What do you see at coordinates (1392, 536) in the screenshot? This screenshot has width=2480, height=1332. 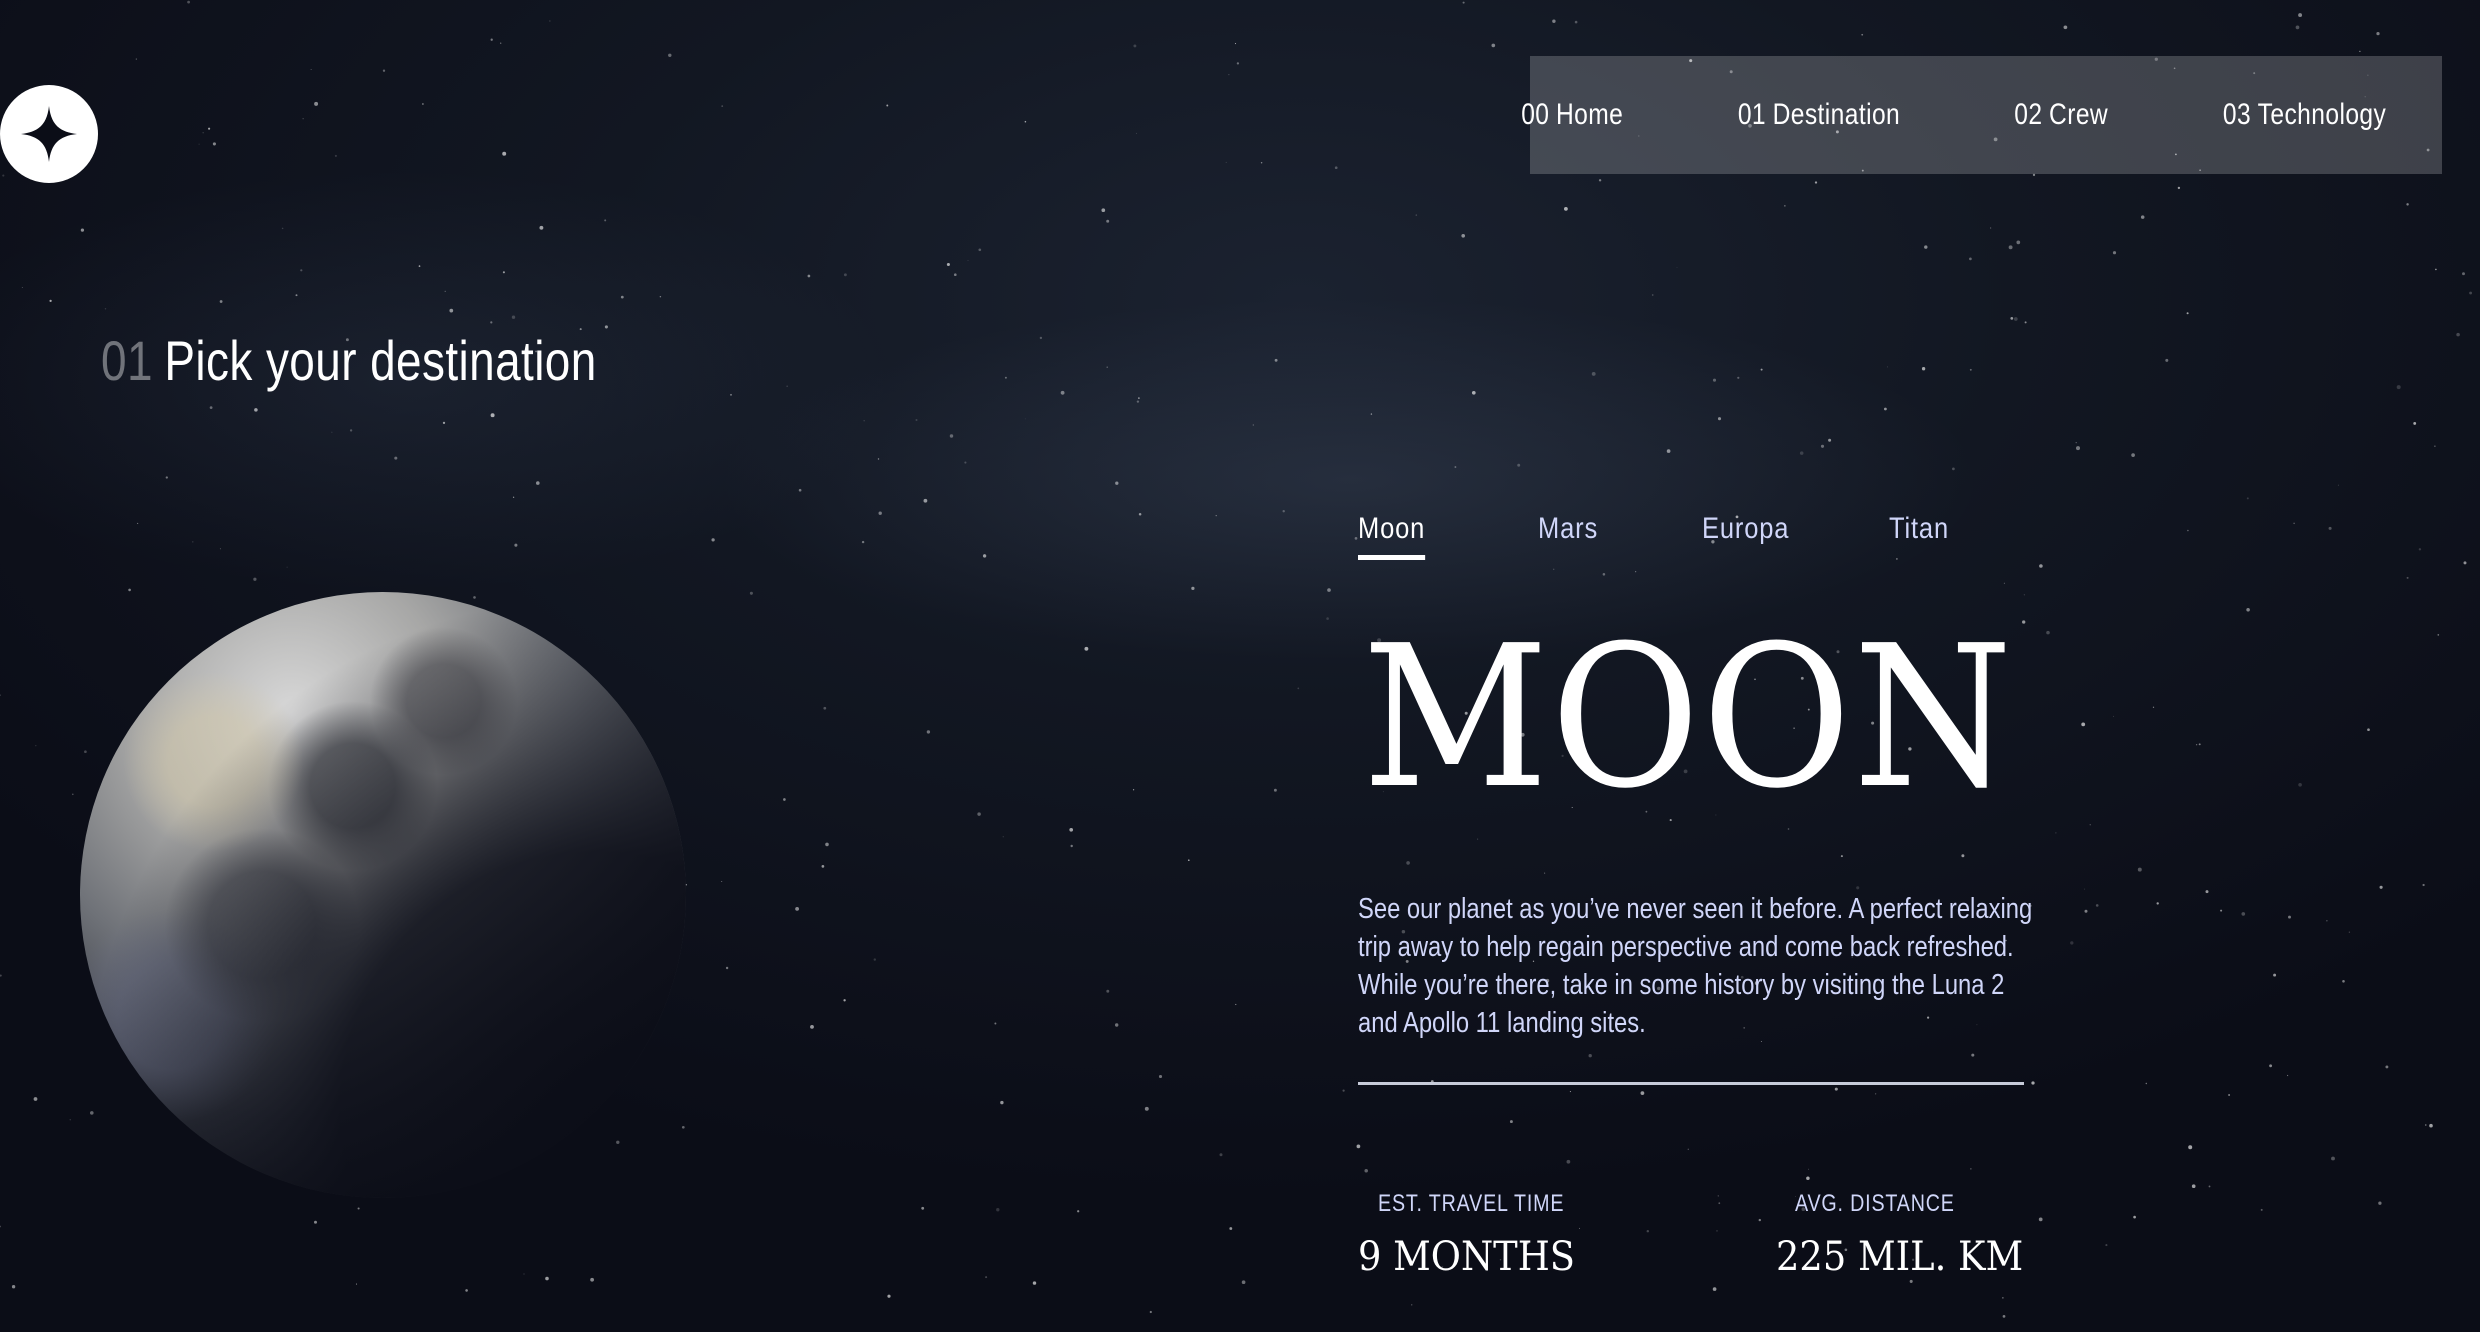 I see `tab-moon: Moon` at bounding box center [1392, 536].